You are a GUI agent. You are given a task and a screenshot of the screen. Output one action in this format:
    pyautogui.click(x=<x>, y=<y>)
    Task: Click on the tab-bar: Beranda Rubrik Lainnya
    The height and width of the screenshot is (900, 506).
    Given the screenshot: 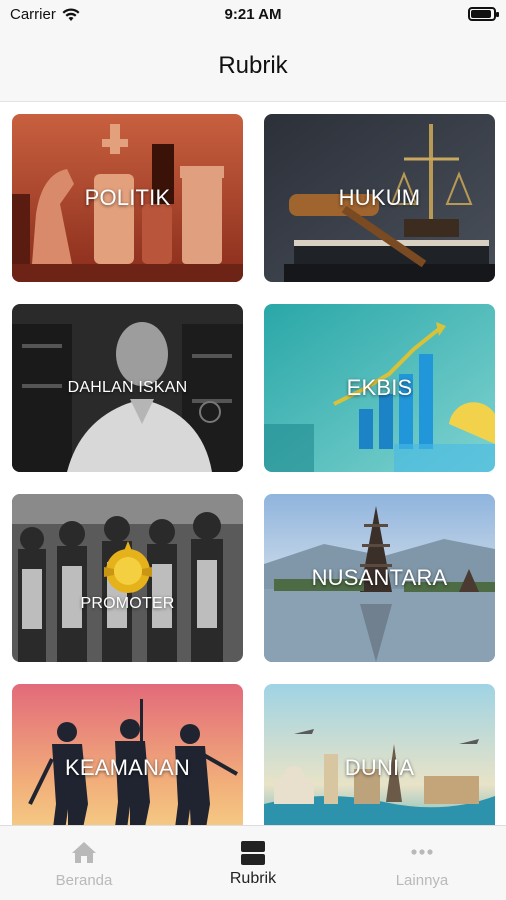 What is the action you would take?
    pyautogui.click(x=253, y=862)
    